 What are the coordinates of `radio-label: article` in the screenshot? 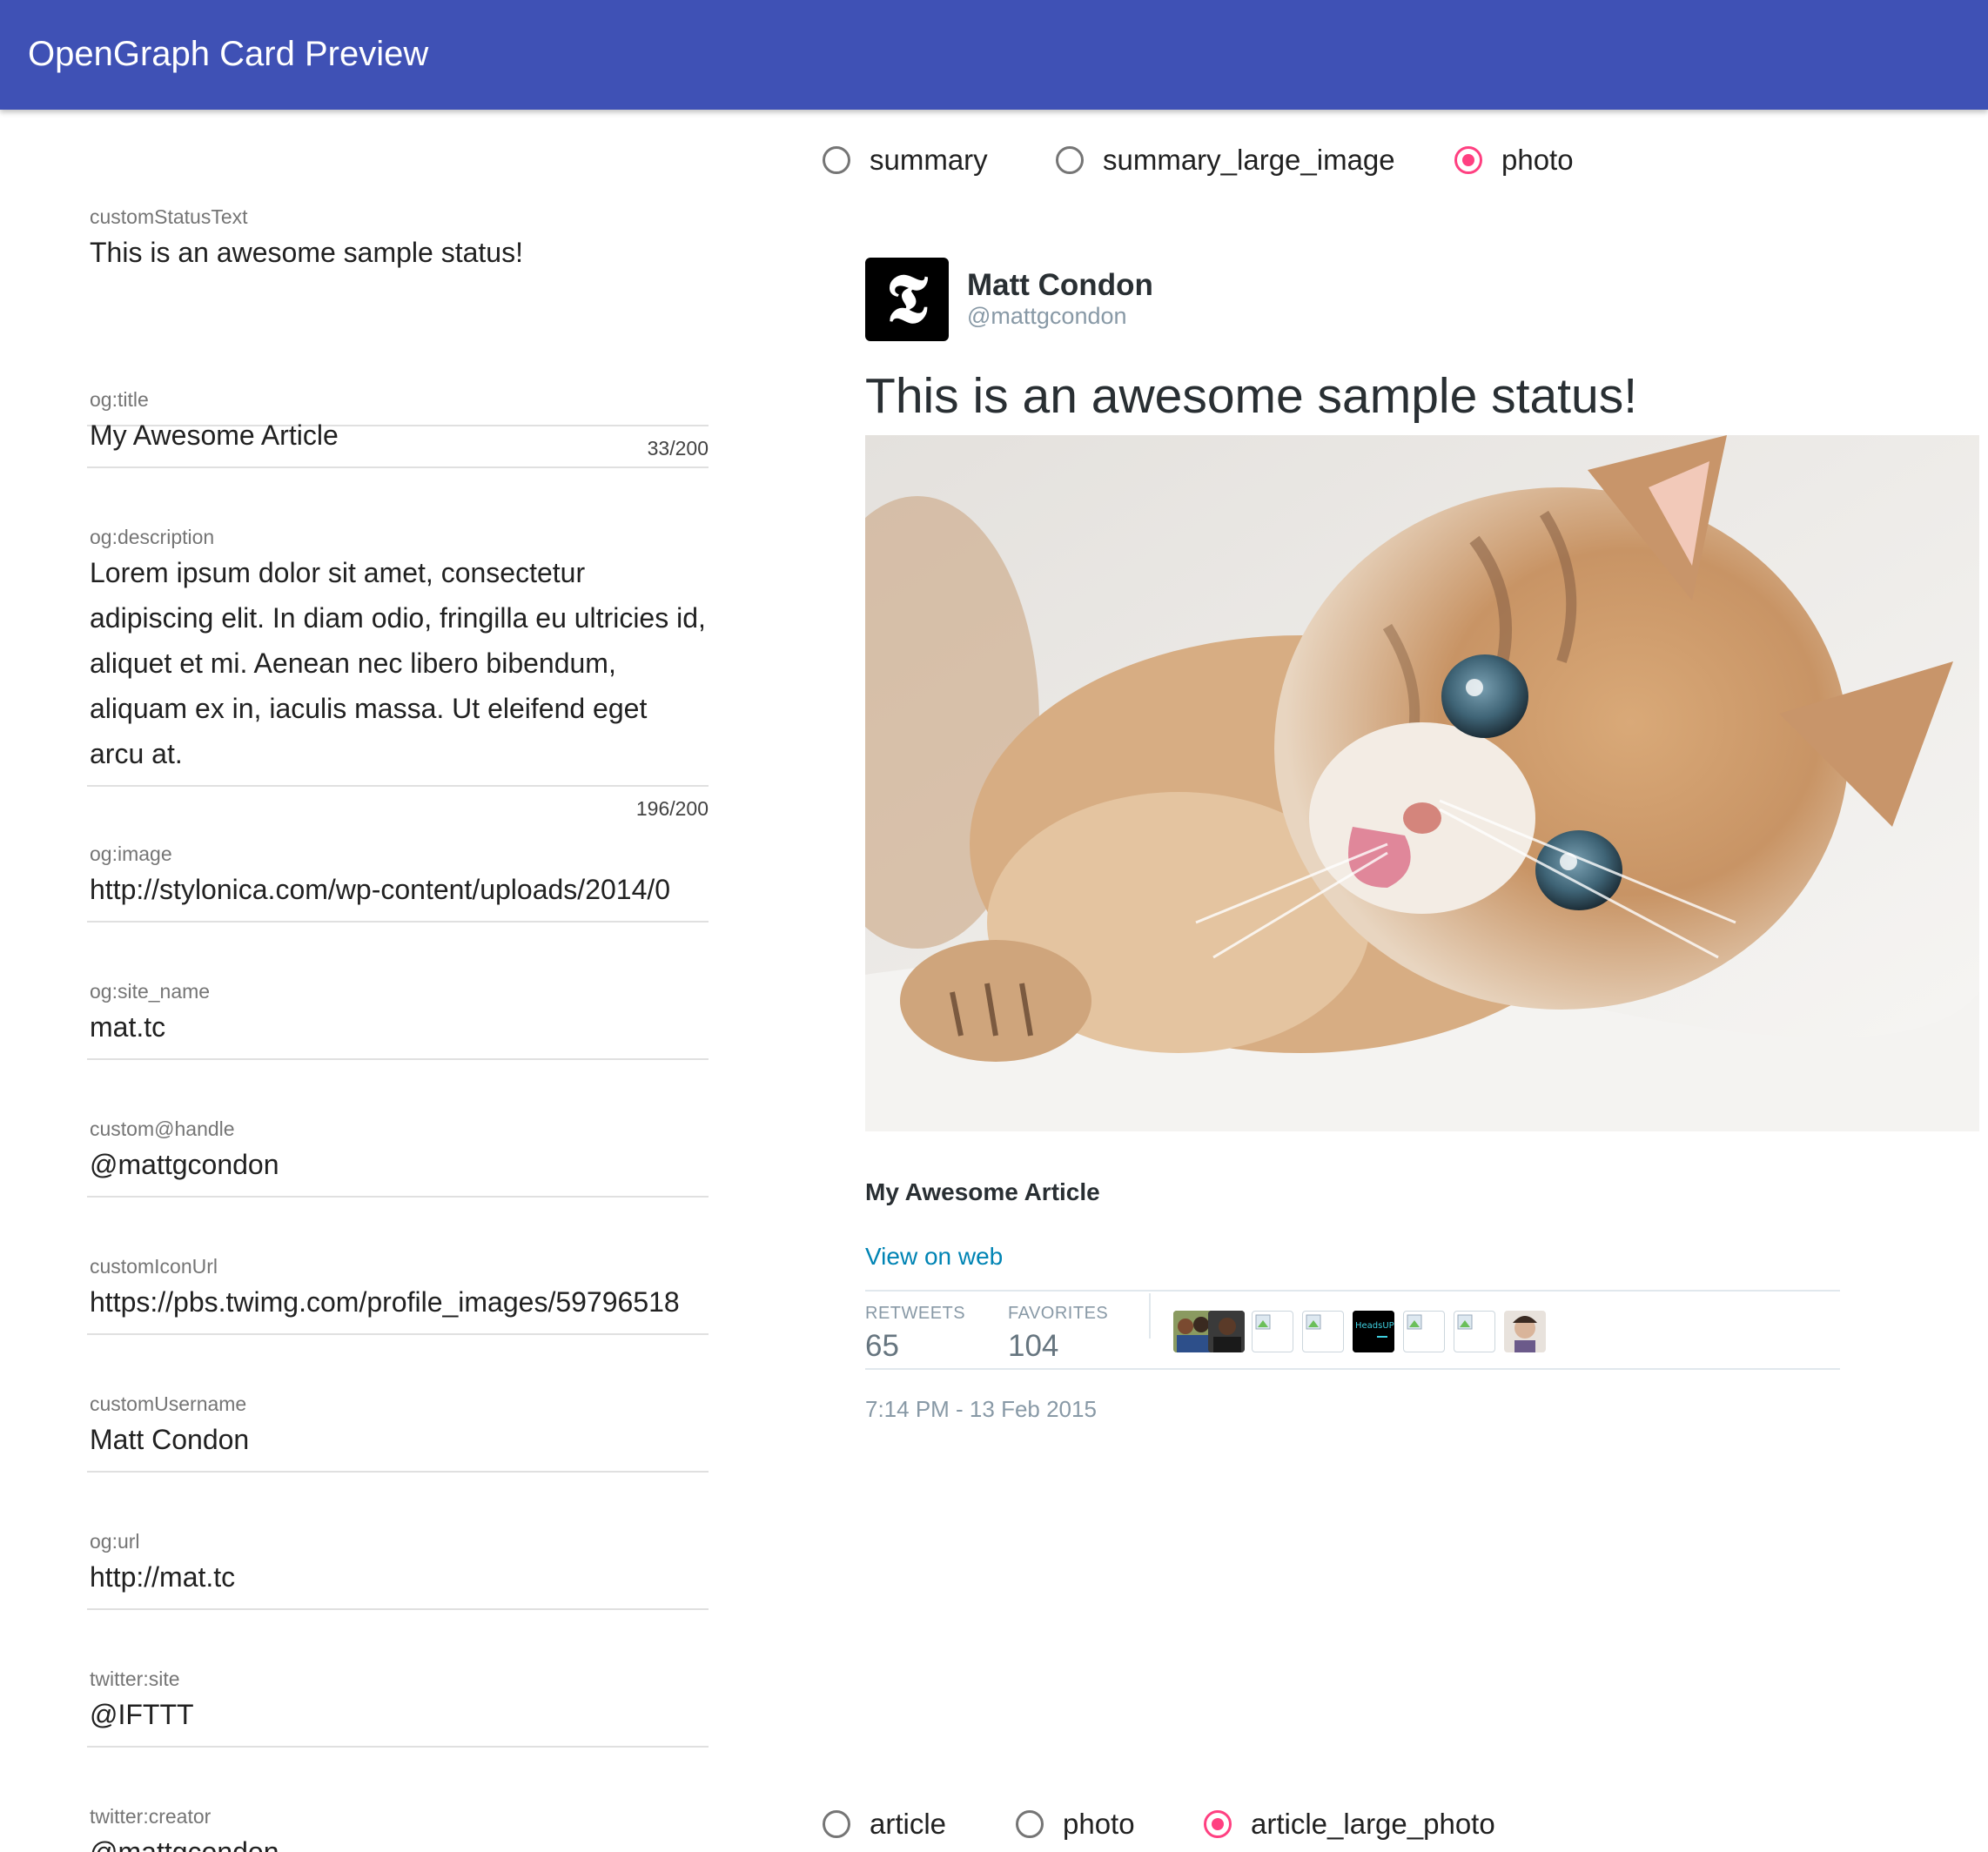 It's located at (909, 1824).